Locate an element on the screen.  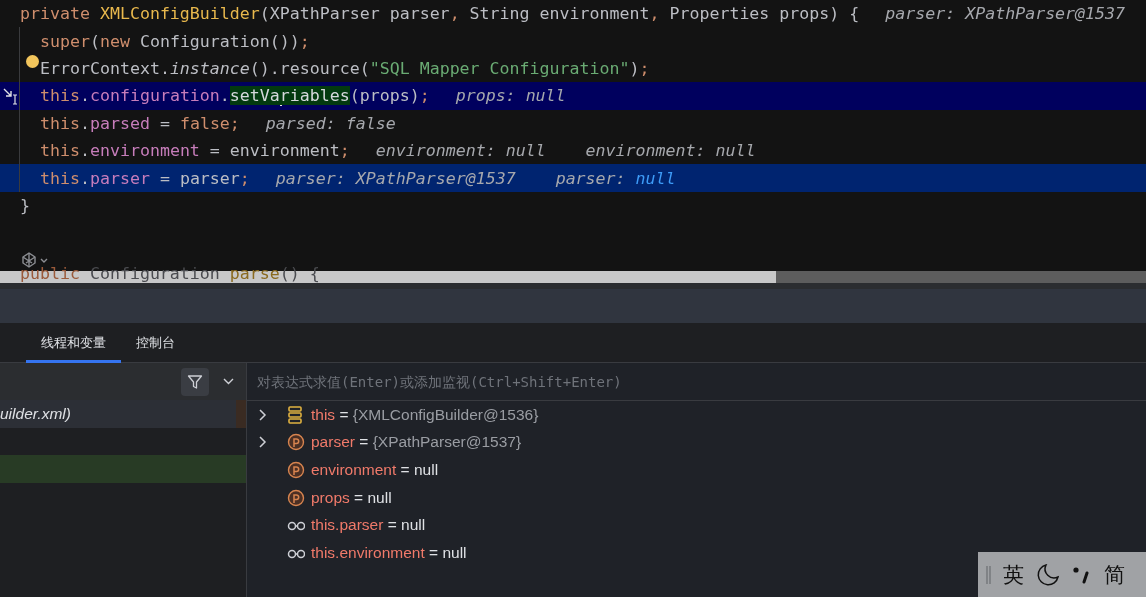
code-line: super(new Configuration()); is located at coordinates (175, 41).